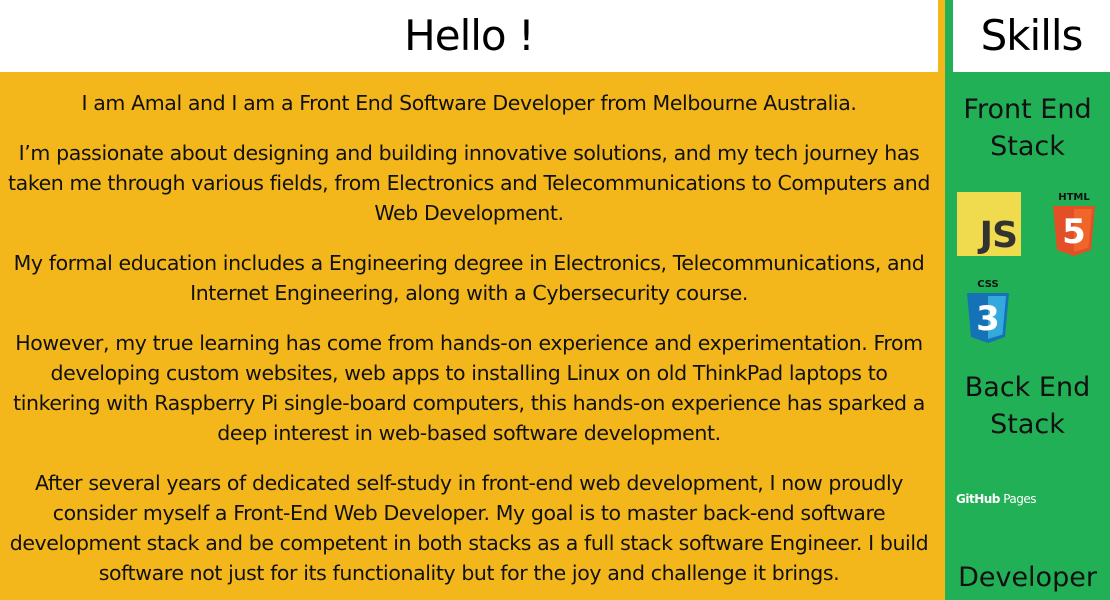 The height and width of the screenshot is (600, 1110). I want to click on back-end-stack-title: Back End Stack, so click(1027, 406).